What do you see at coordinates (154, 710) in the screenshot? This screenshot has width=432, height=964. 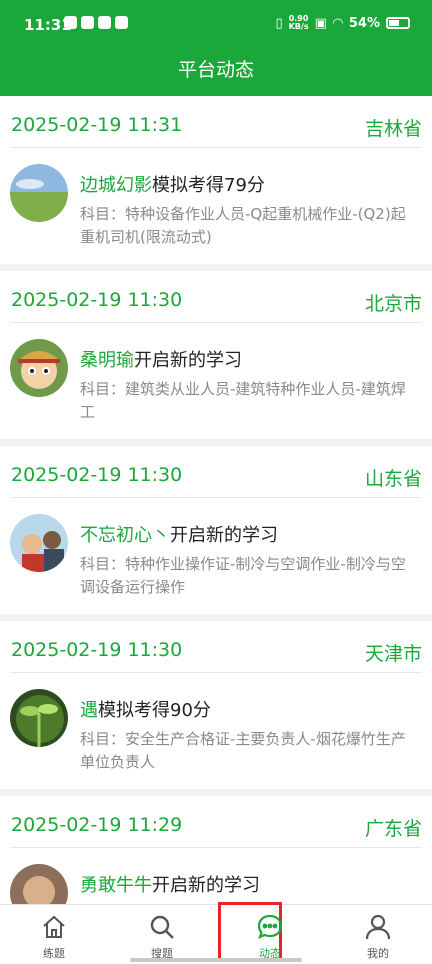 I see `activity-action: 模拟考得90分` at bounding box center [154, 710].